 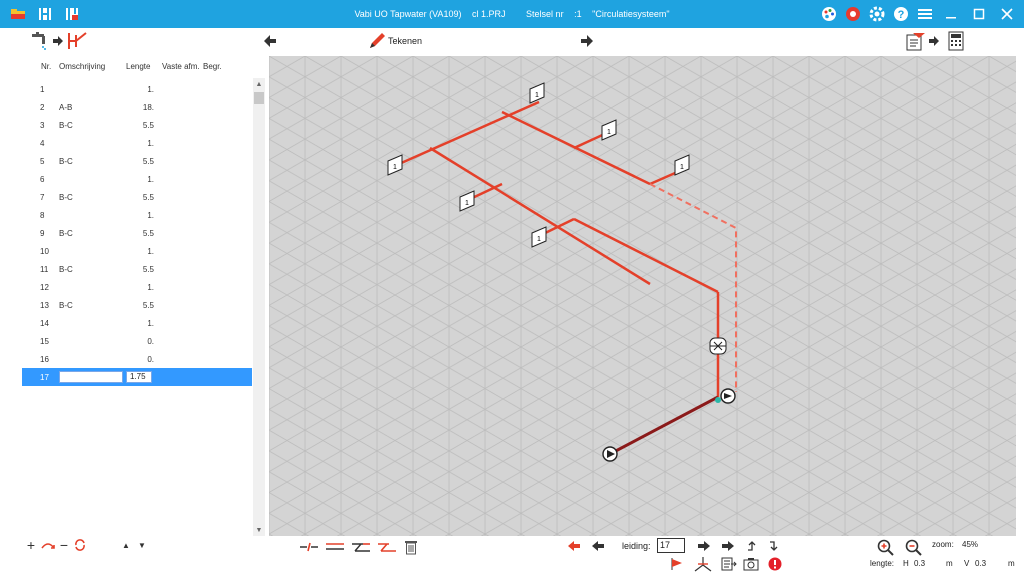 I want to click on calculator-icon, so click(x=956, y=41).